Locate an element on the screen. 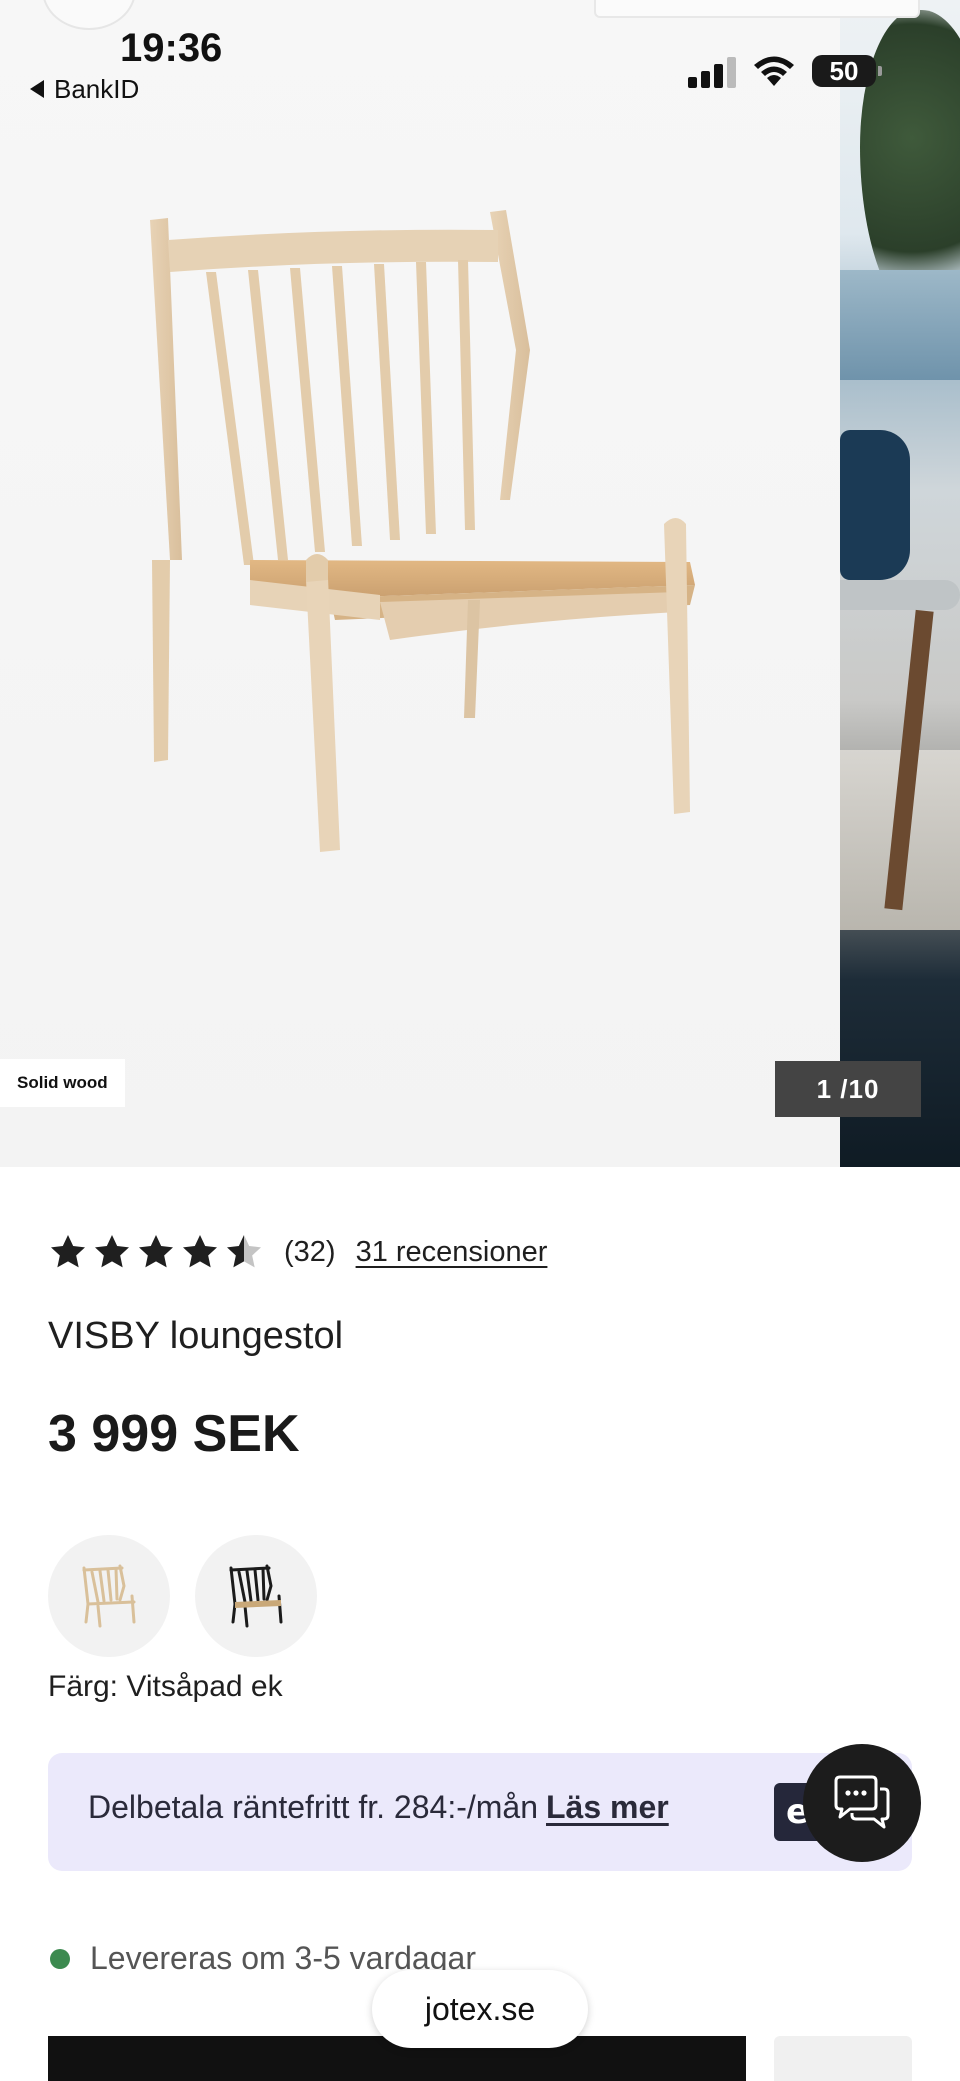 The image size is (960, 2081). chat-bubble-icon is located at coordinates (862, 1802).